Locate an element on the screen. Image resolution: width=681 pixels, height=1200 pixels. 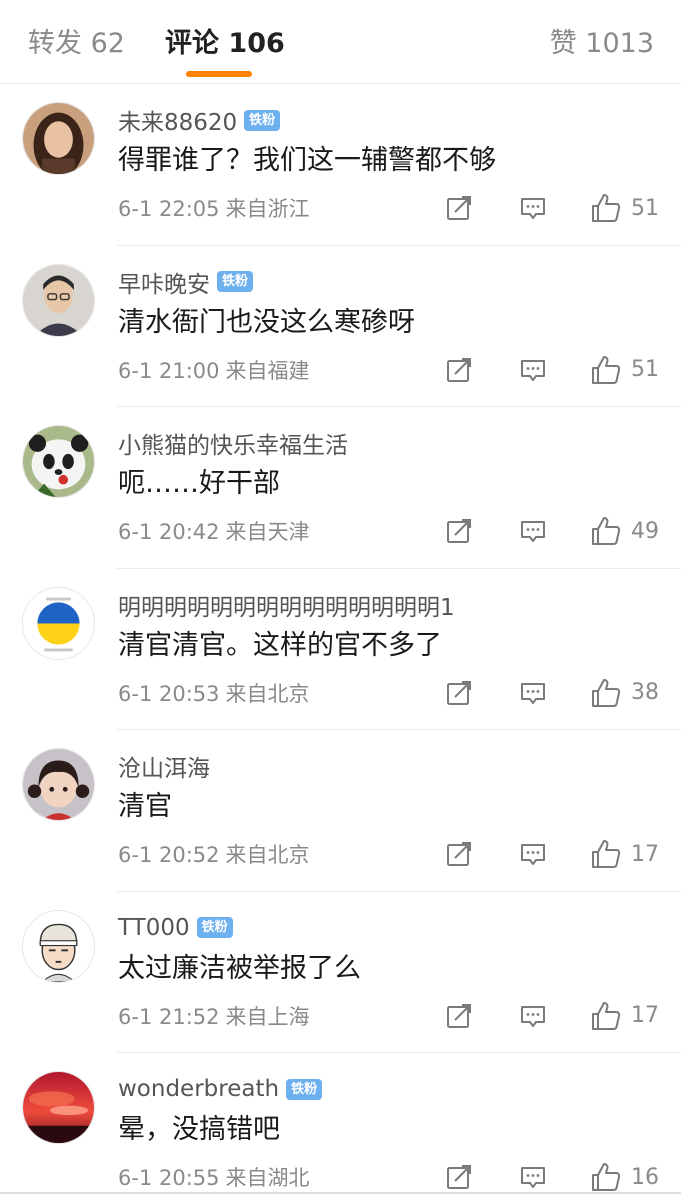
username: 早咔晚安 is located at coordinates (164, 282).